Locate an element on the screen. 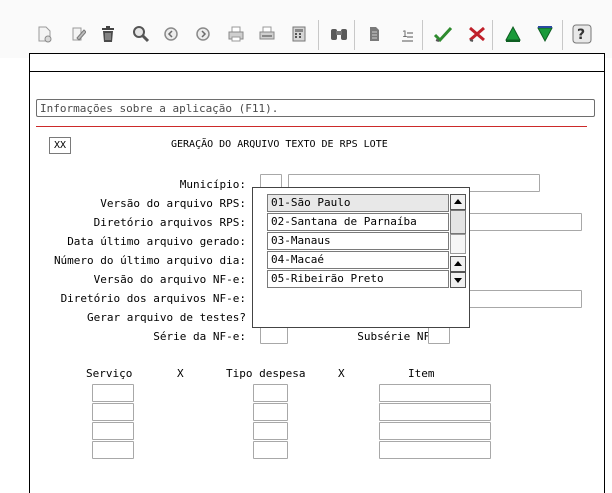 This screenshot has width=612, height=493. arrow-down-icon is located at coordinates (458, 280).